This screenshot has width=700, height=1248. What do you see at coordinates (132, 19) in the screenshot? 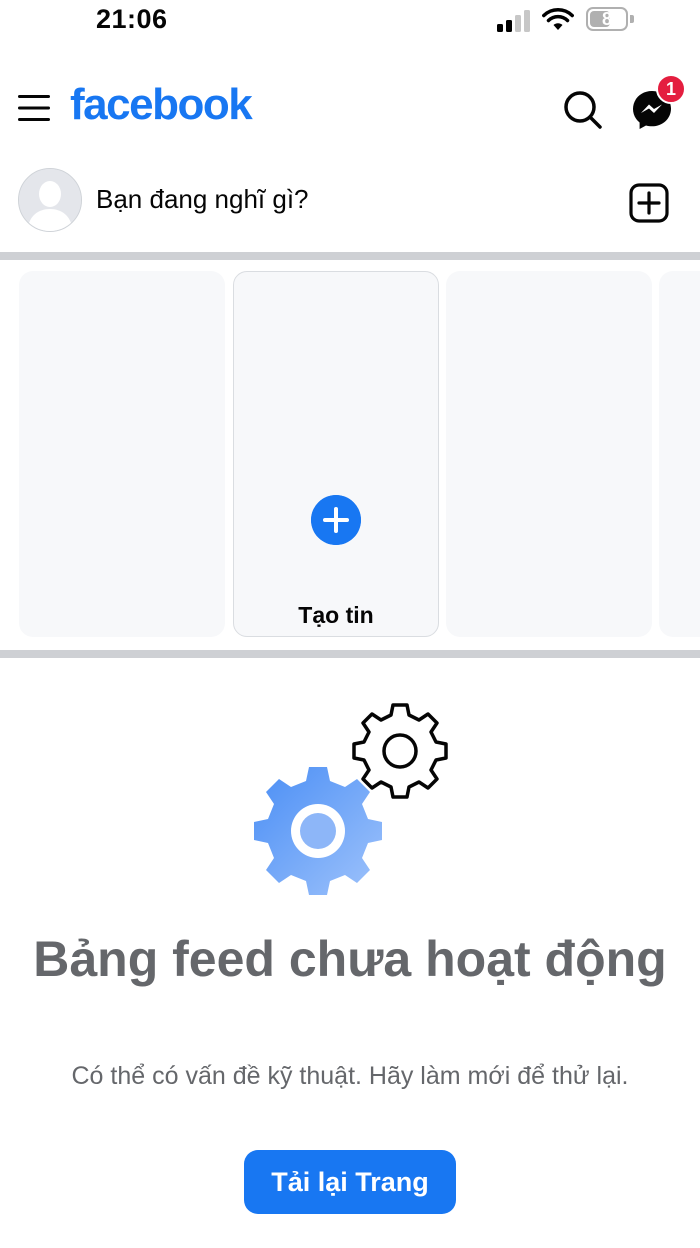
I see `status-time: 21:06` at bounding box center [132, 19].